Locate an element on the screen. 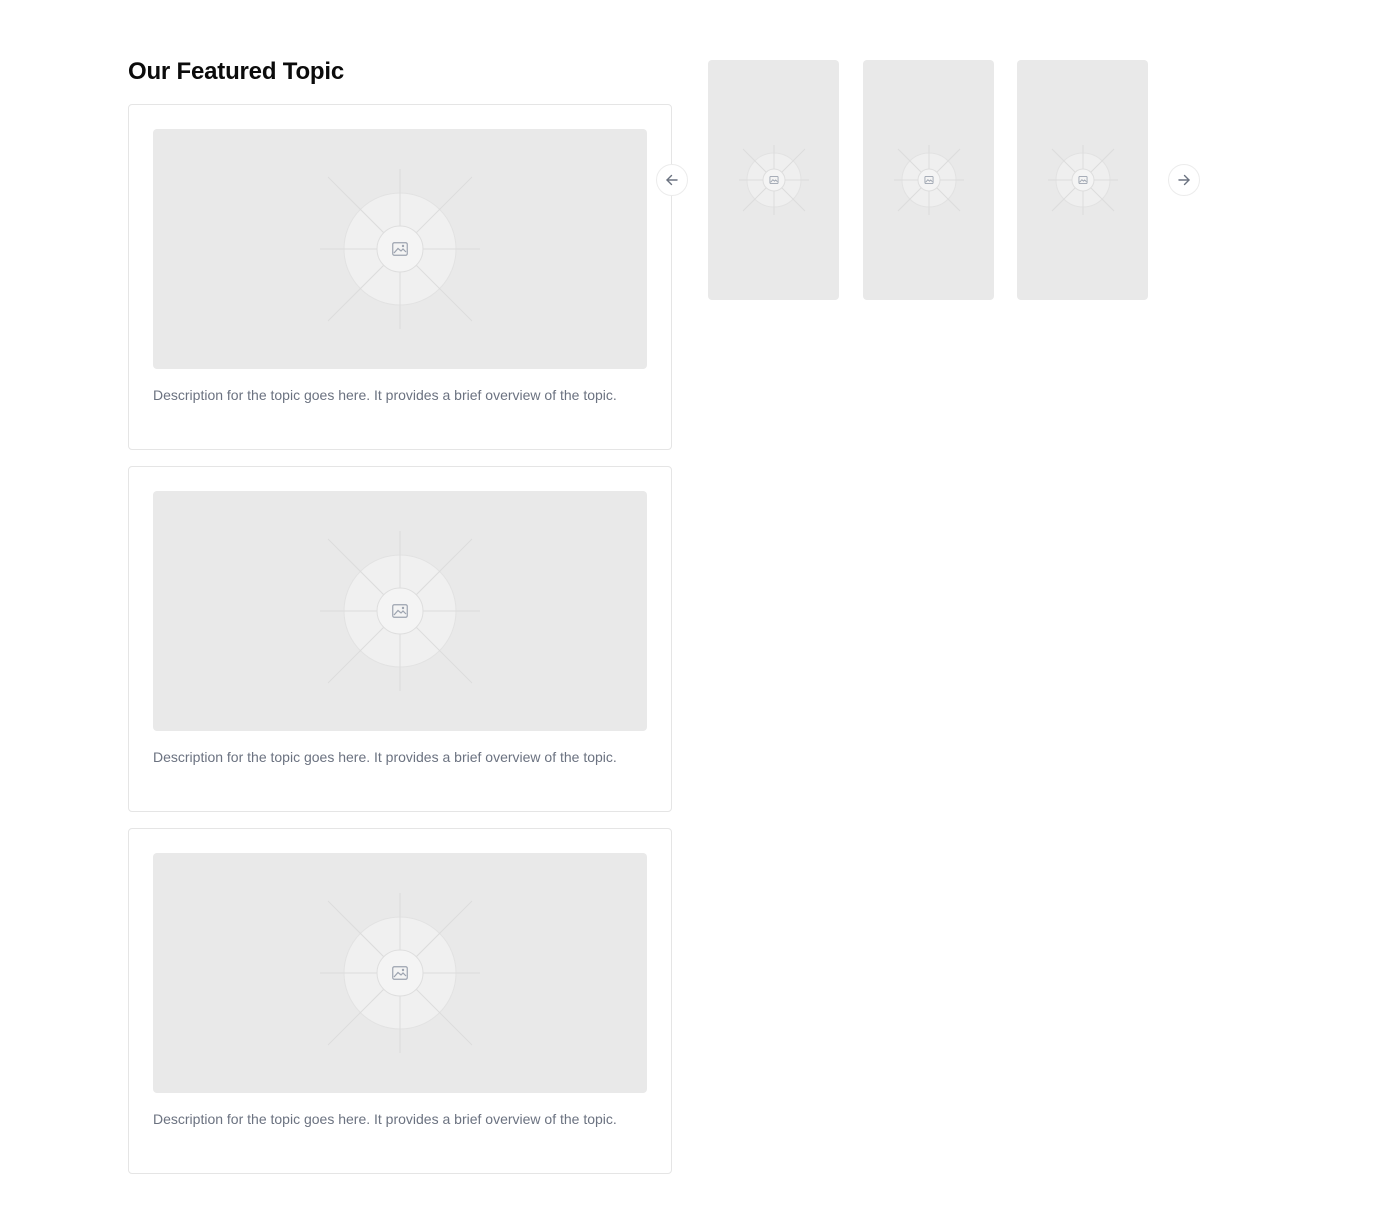  arrow-right-icon is located at coordinates (1184, 180).